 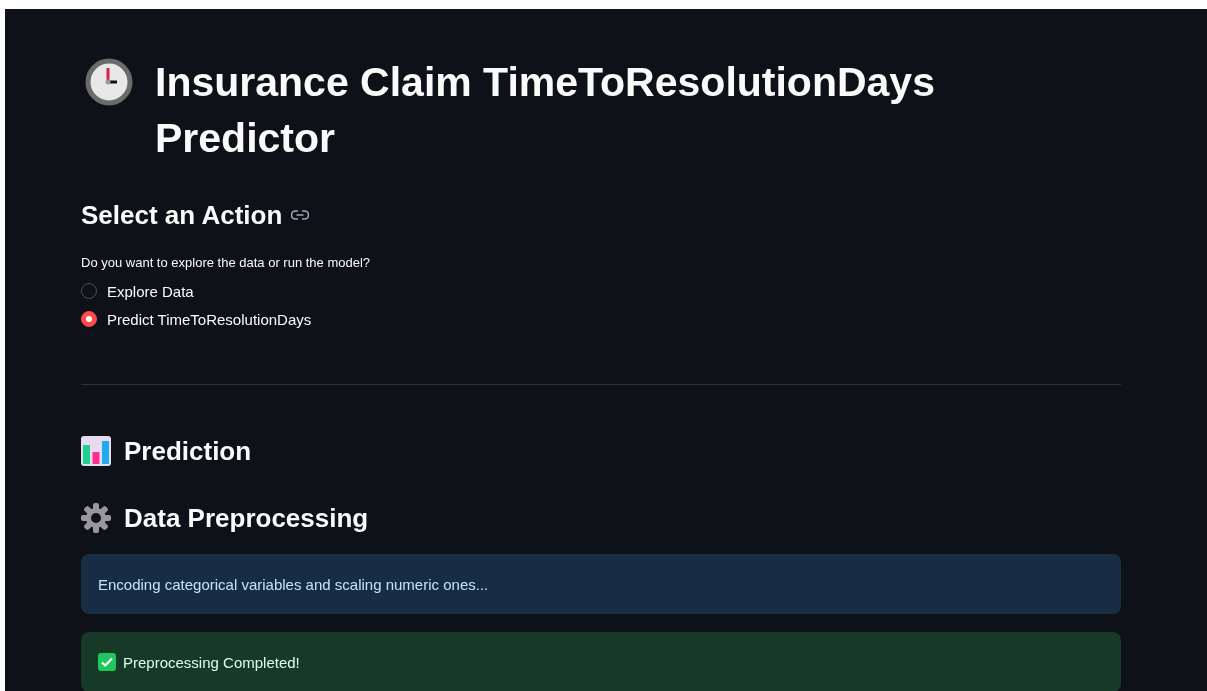 I want to click on radio-group-label: Do you want to explore the data or run the model?, so click(x=226, y=263).